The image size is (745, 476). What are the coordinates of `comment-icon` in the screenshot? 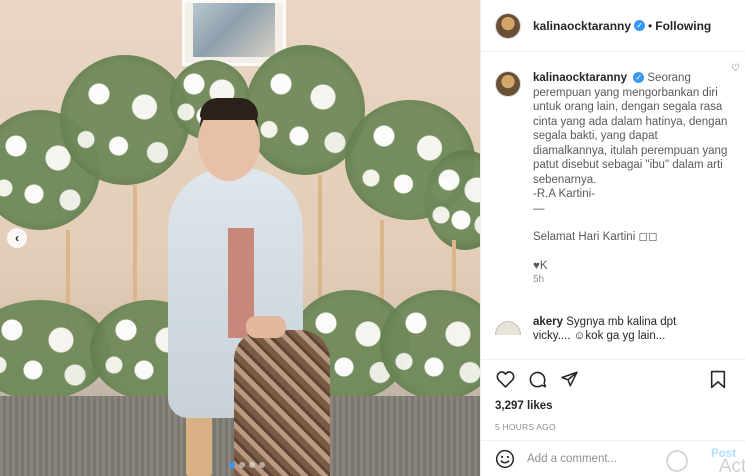 It's located at (537, 379).